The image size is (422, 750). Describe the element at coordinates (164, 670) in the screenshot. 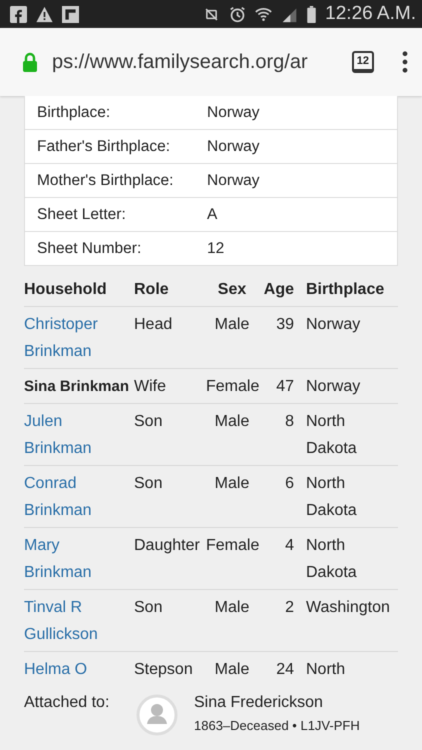

I see `table-cell-text: Stepson` at that location.